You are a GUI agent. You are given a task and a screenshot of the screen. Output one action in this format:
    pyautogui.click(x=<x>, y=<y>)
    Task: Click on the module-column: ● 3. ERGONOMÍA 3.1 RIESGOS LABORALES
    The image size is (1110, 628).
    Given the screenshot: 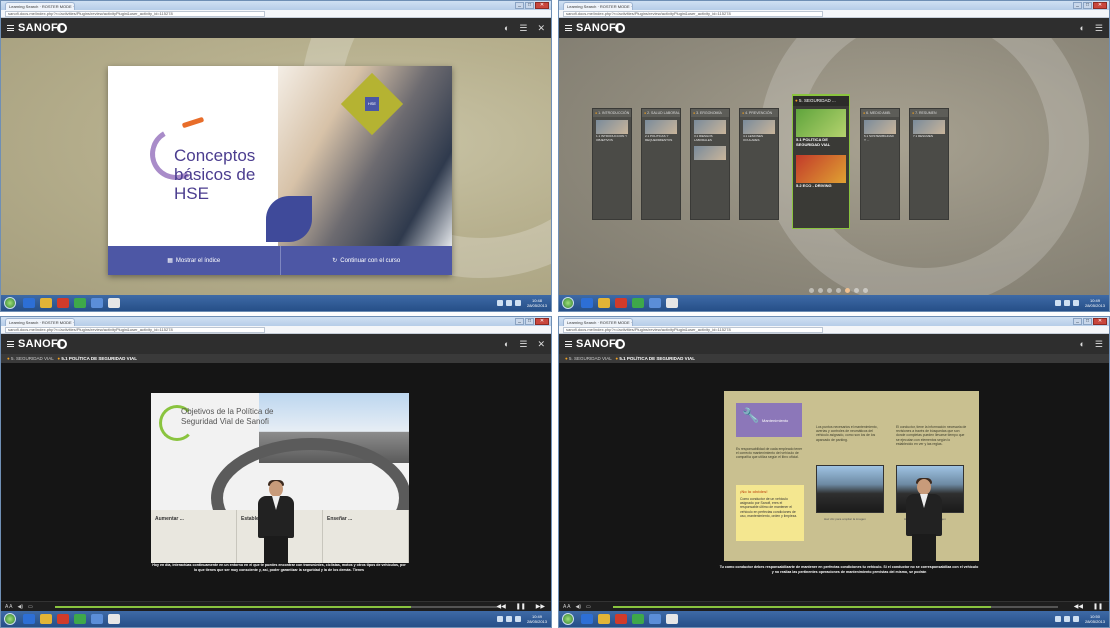 What is the action you would take?
    pyautogui.click(x=710, y=164)
    